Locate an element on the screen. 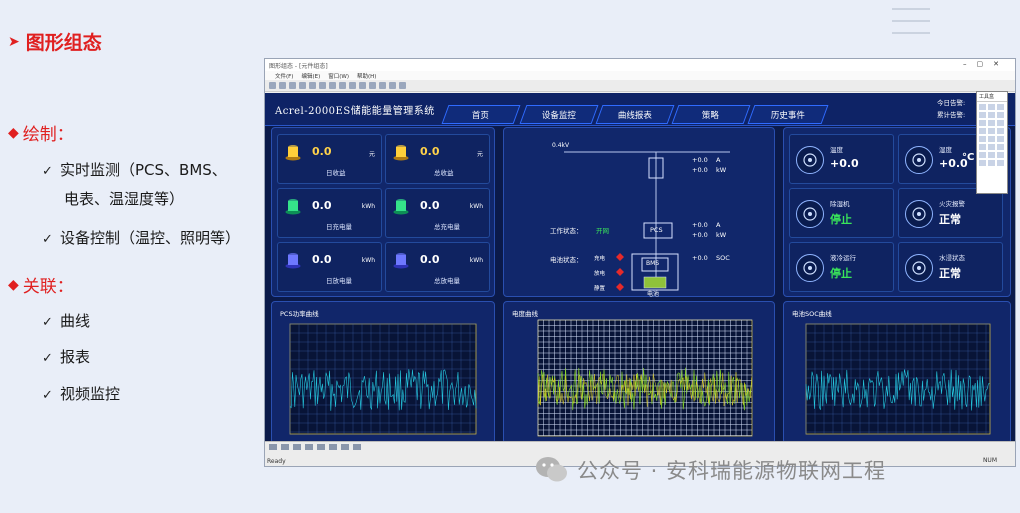 The height and width of the screenshot is (513, 1020). layer-icon is located at coordinates (382, 85).